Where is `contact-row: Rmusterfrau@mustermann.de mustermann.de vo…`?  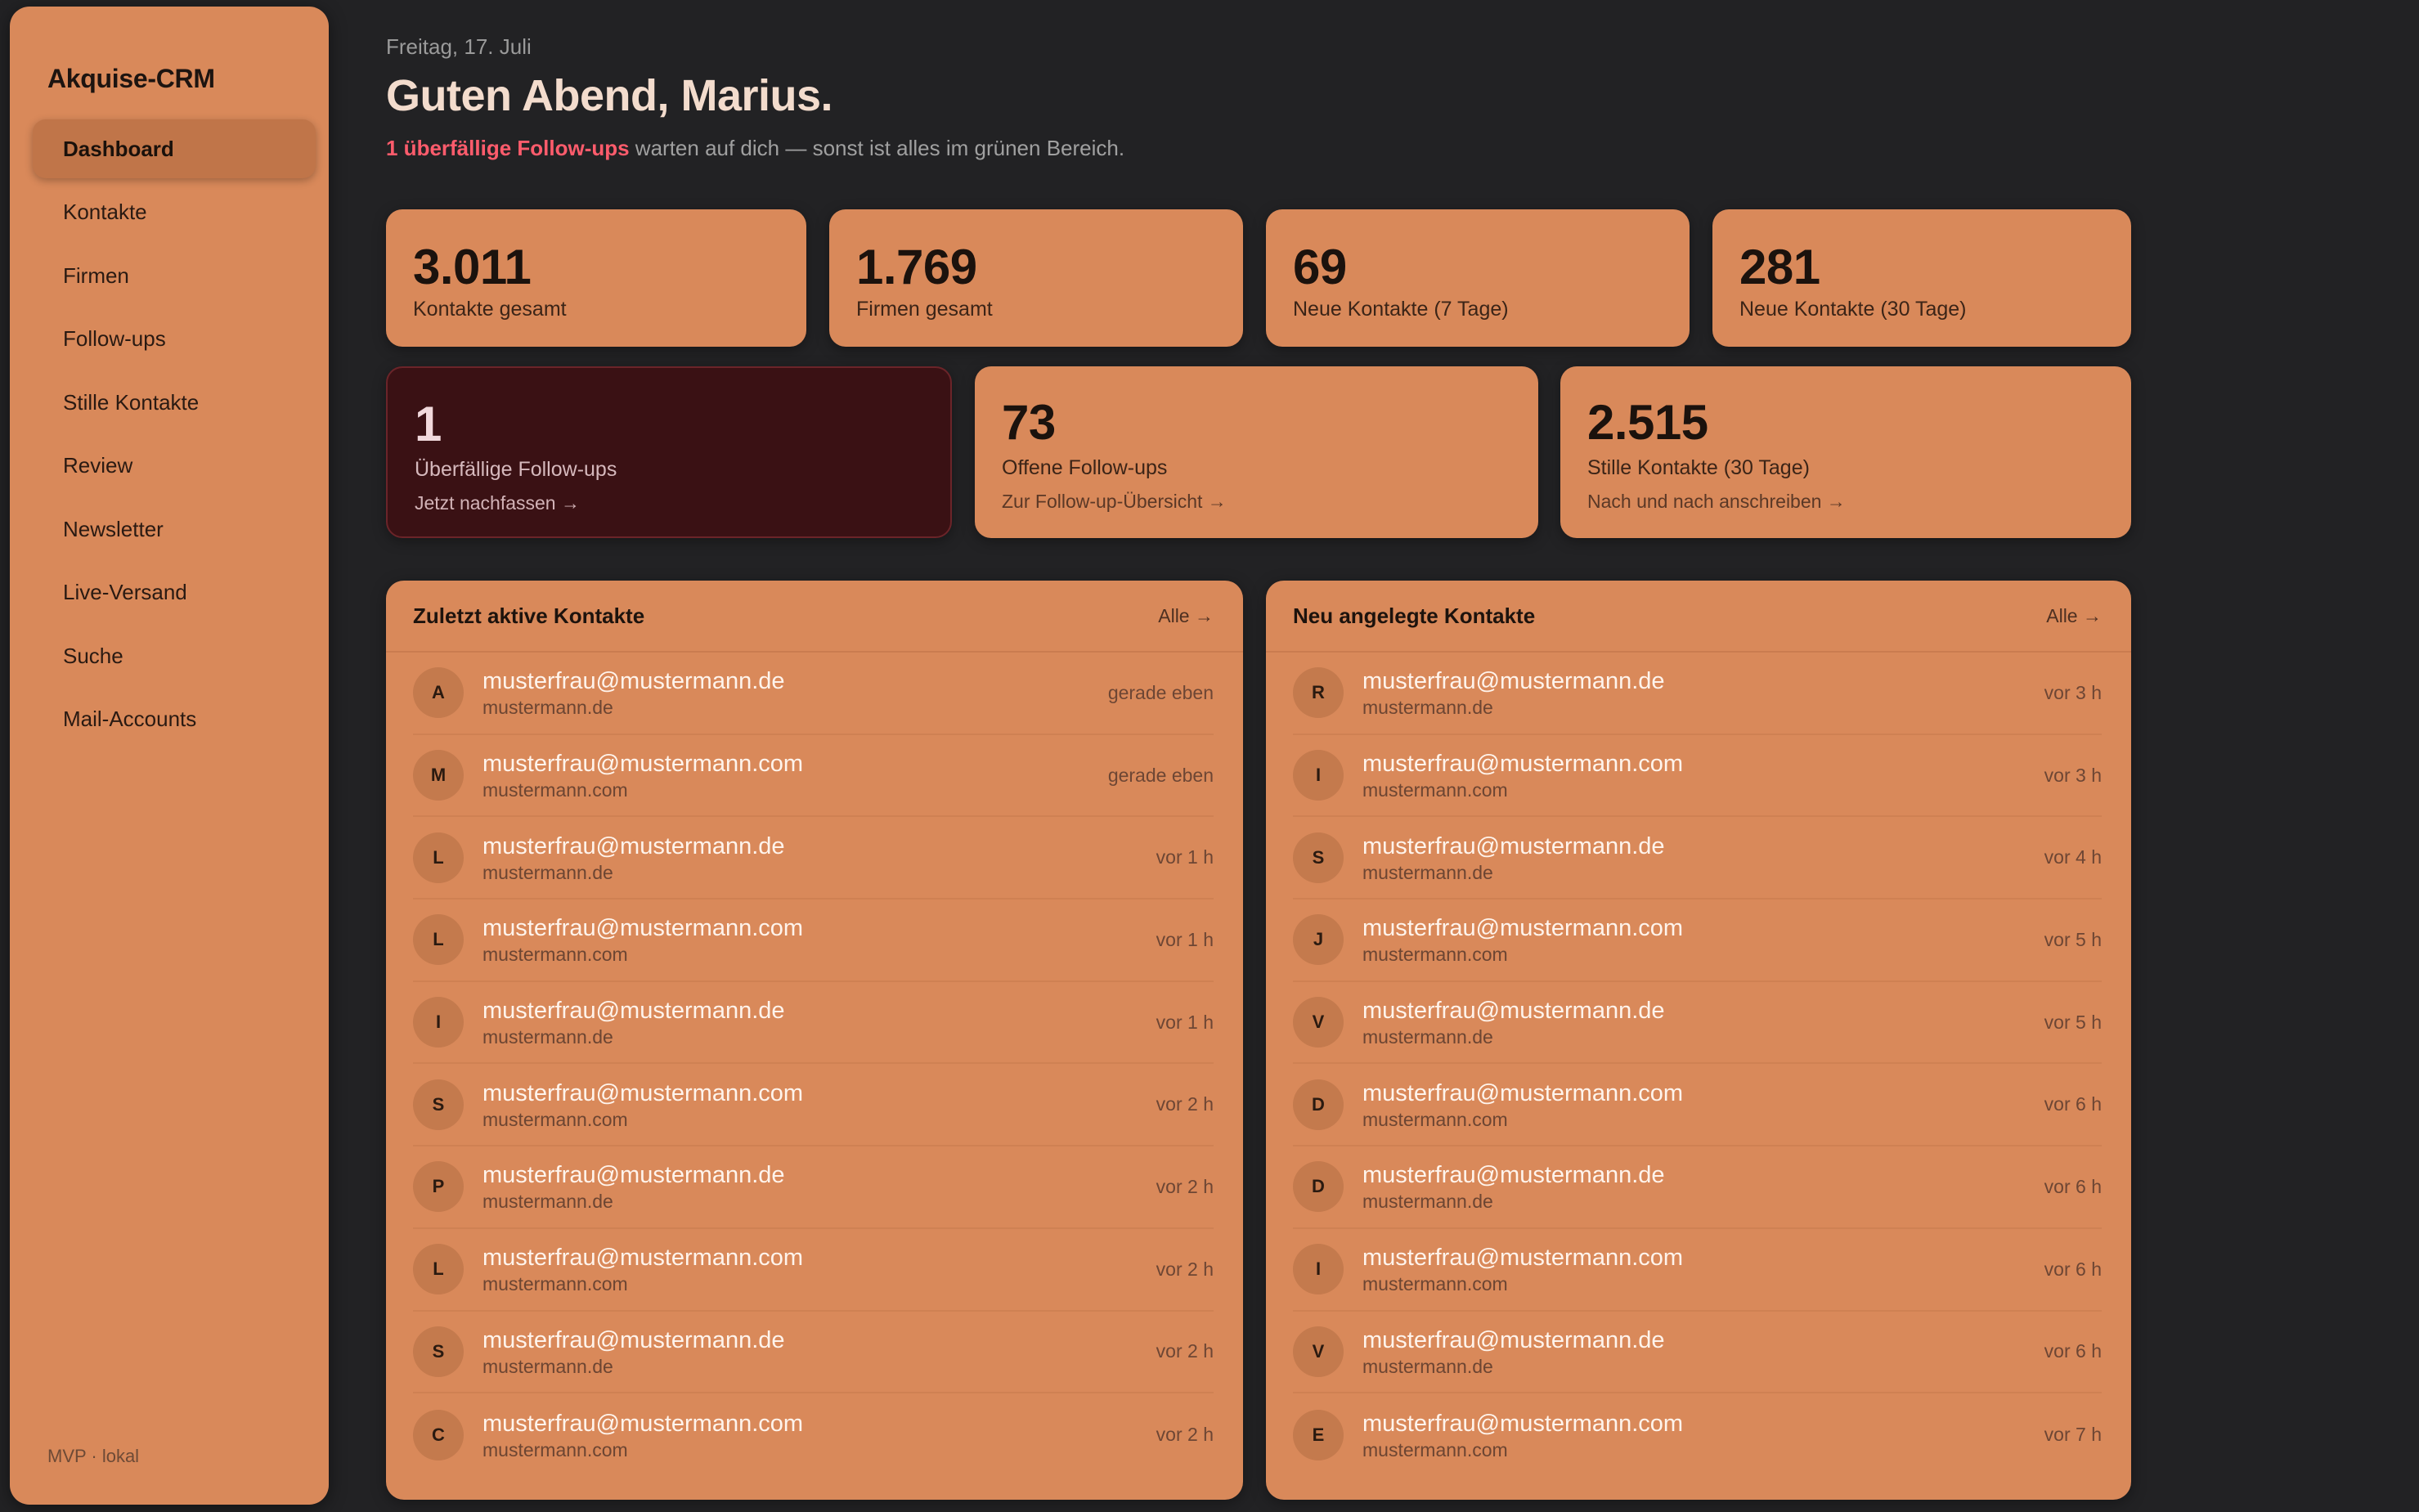
contact-row: Rmusterfrau@mustermann.de mustermann.de vo… is located at coordinates (1698, 694).